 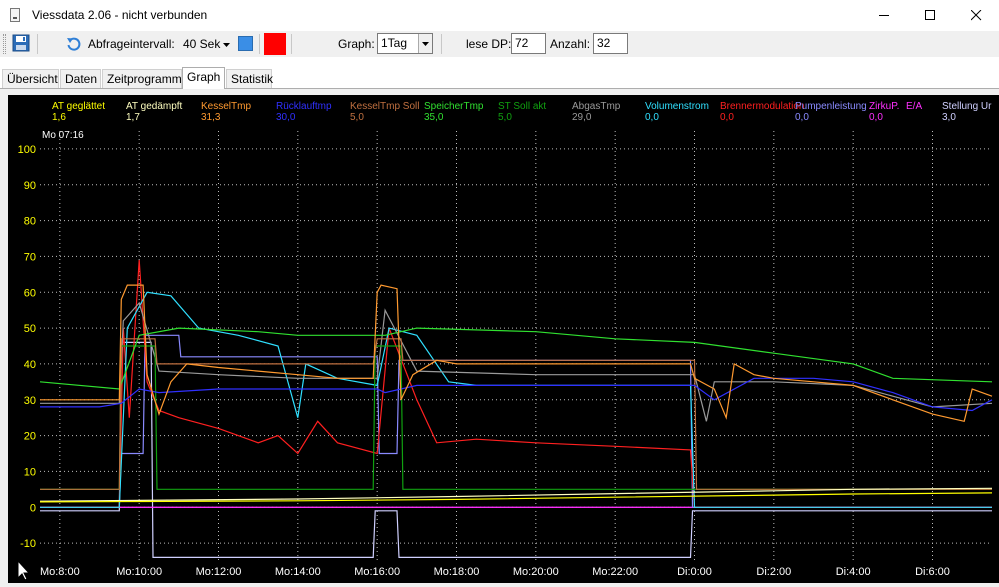 I want to click on interval-label: Abfrageintervall:, so click(x=131, y=44).